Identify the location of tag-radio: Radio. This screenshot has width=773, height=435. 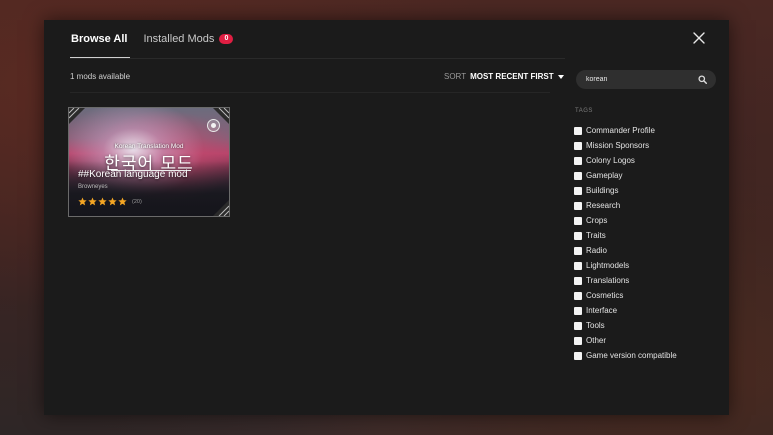
(649, 250).